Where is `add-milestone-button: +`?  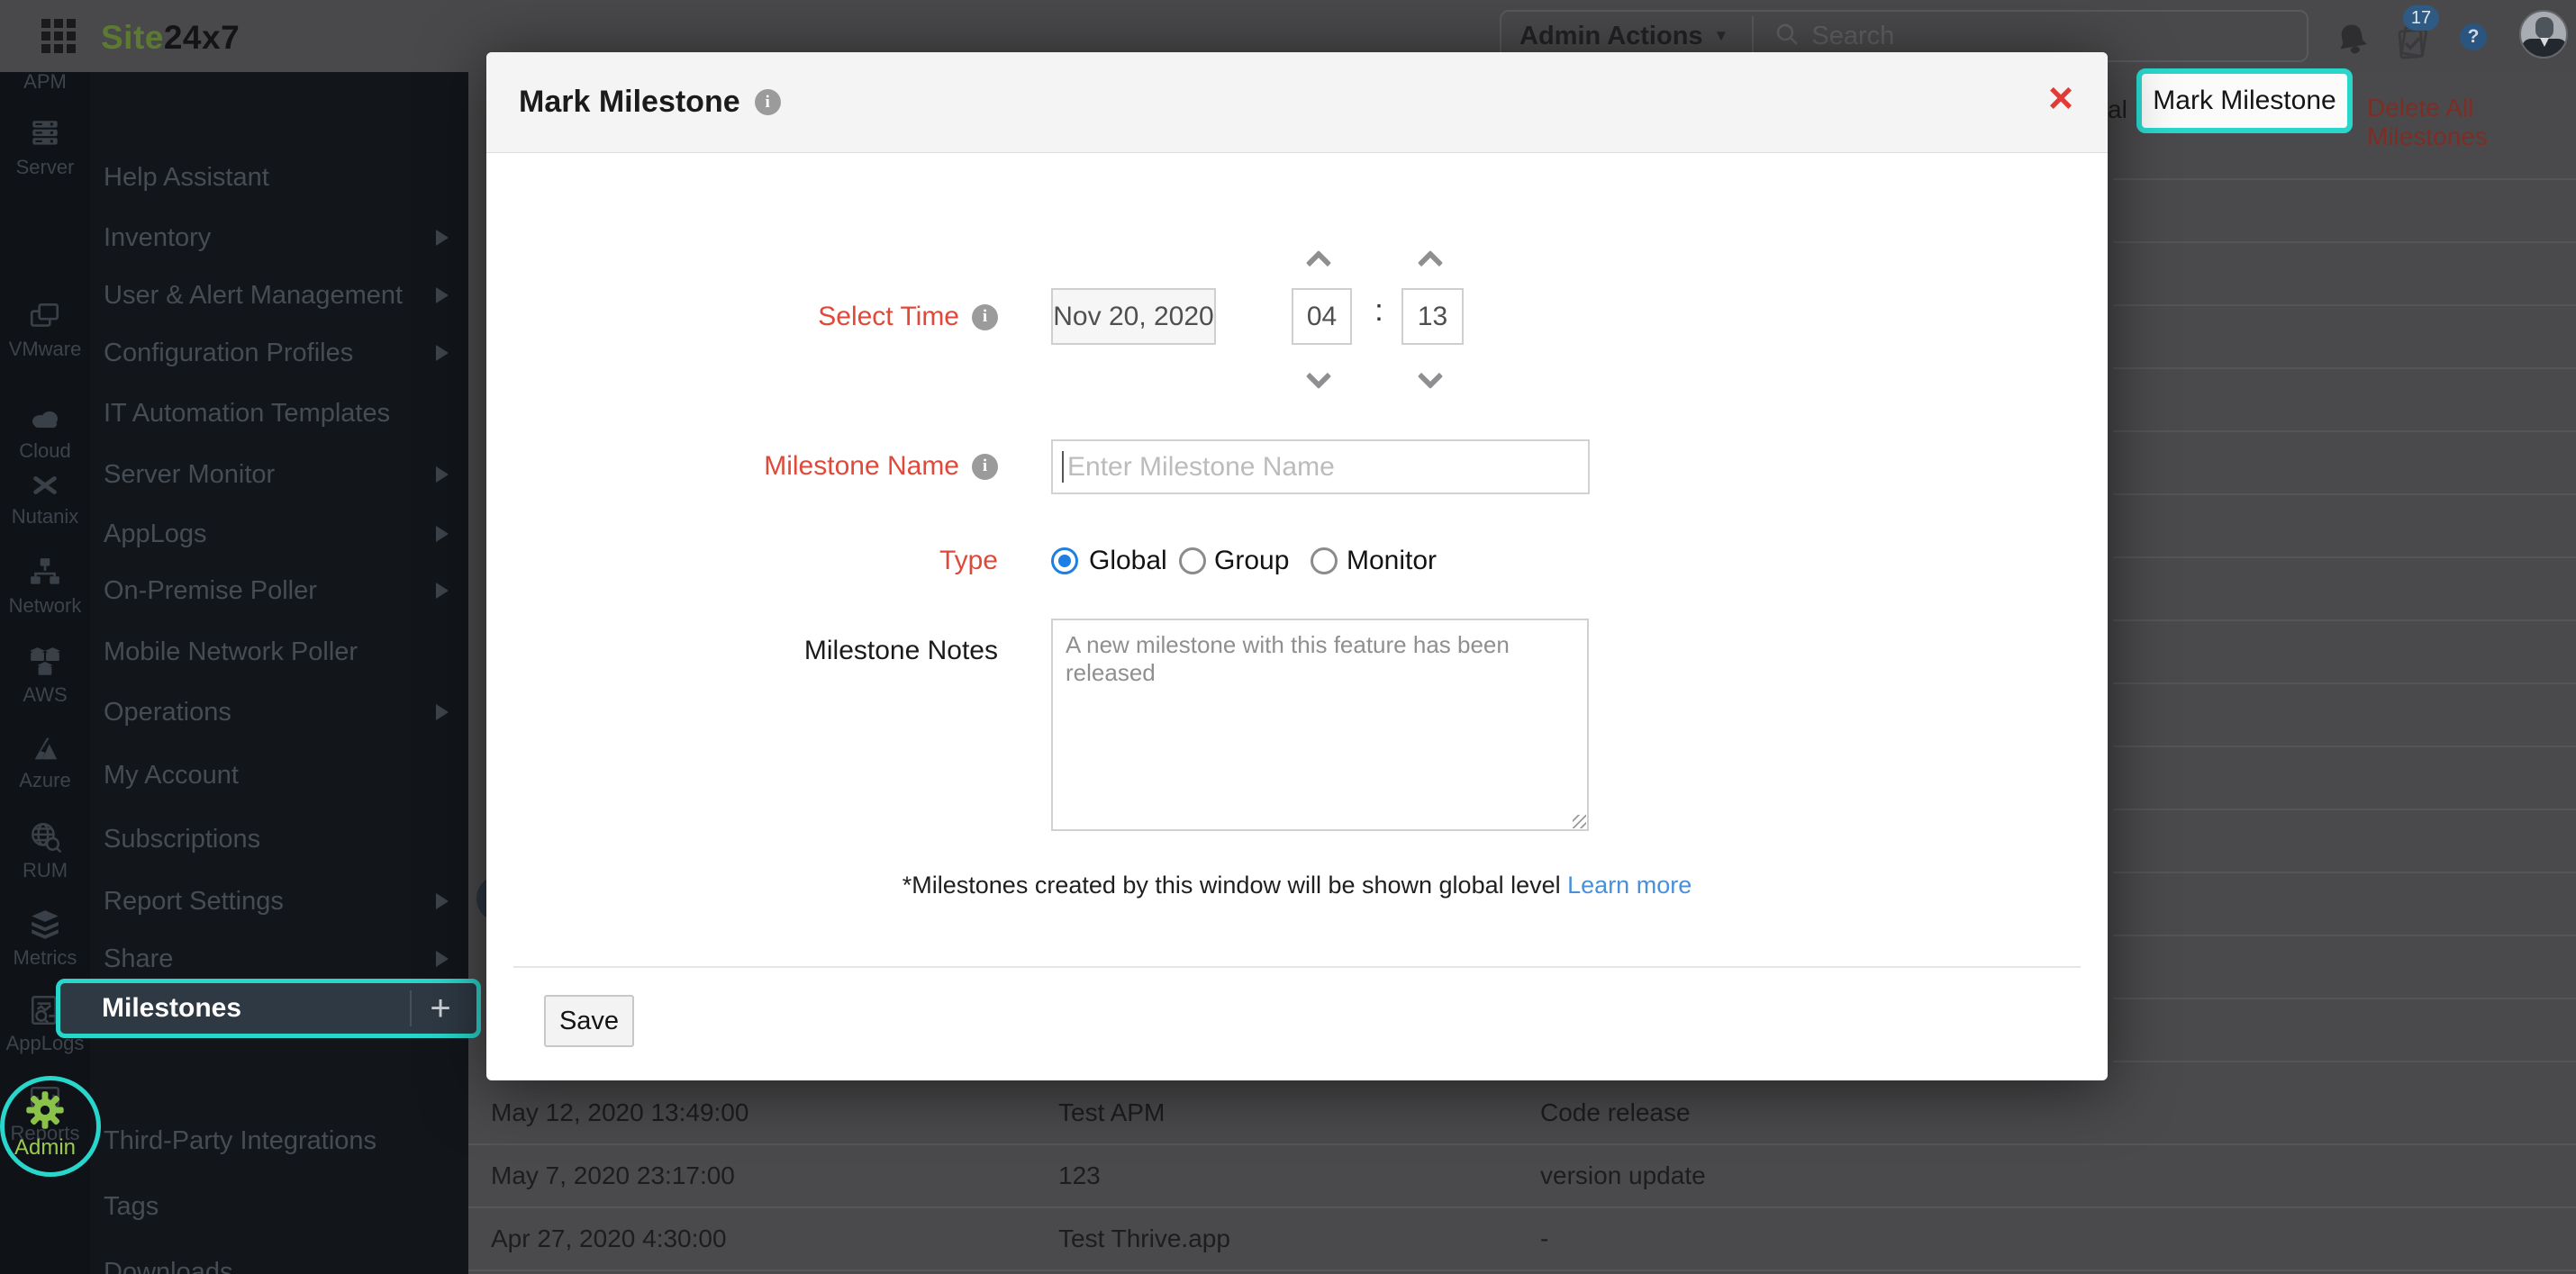
add-milestone-button: + is located at coordinates (440, 1008).